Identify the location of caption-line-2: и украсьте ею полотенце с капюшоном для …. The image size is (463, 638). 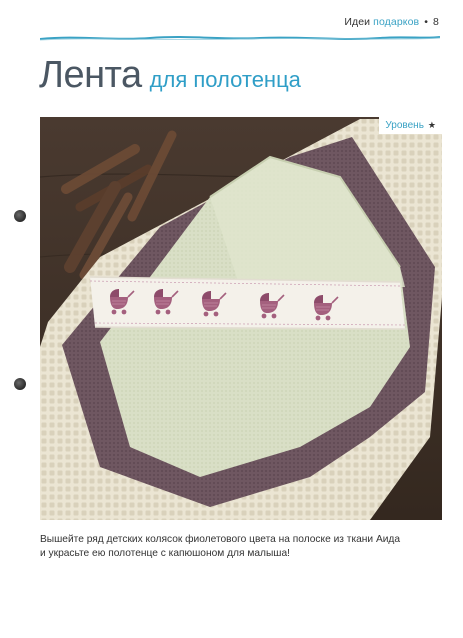
(165, 553).